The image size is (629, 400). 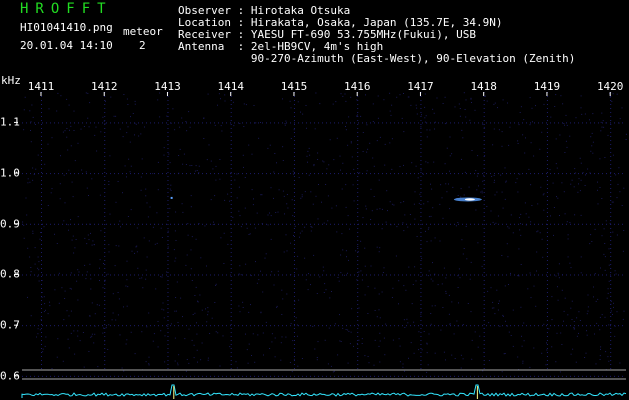 I want to click on y-axis-unit: kHz, so click(x=11, y=80).